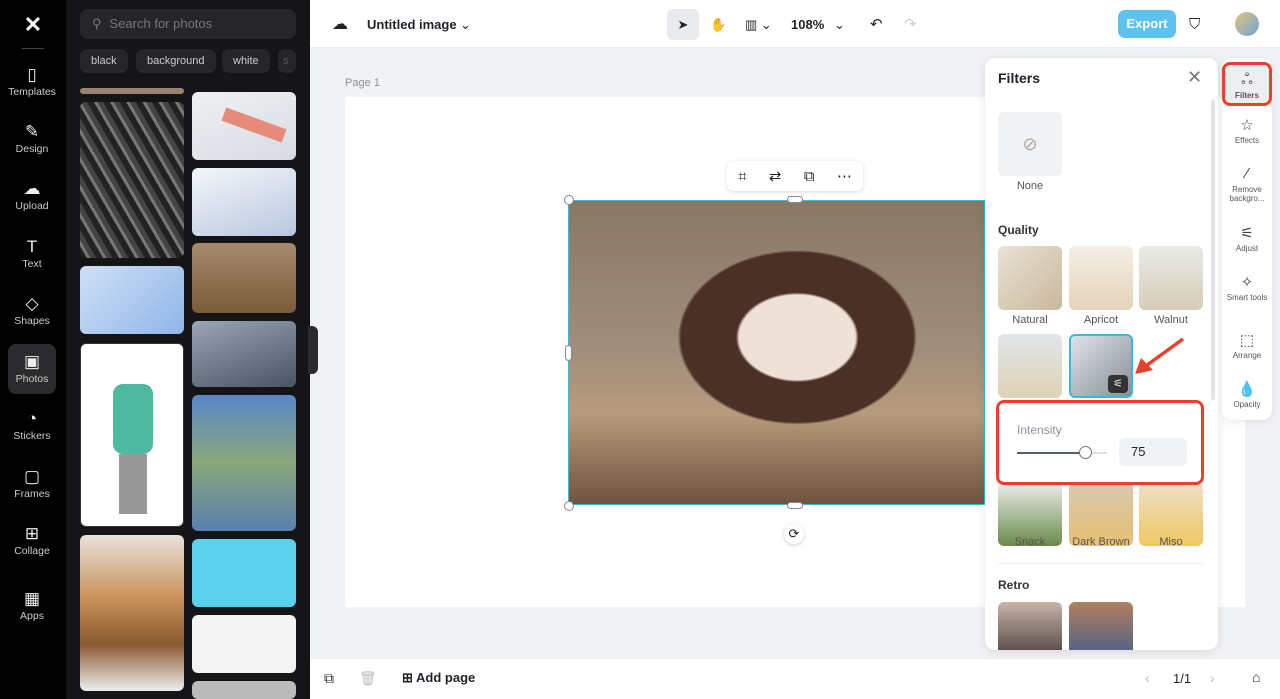 This screenshot has height=699, width=1280. I want to click on shield-icon: ⛉, so click(1194, 25).